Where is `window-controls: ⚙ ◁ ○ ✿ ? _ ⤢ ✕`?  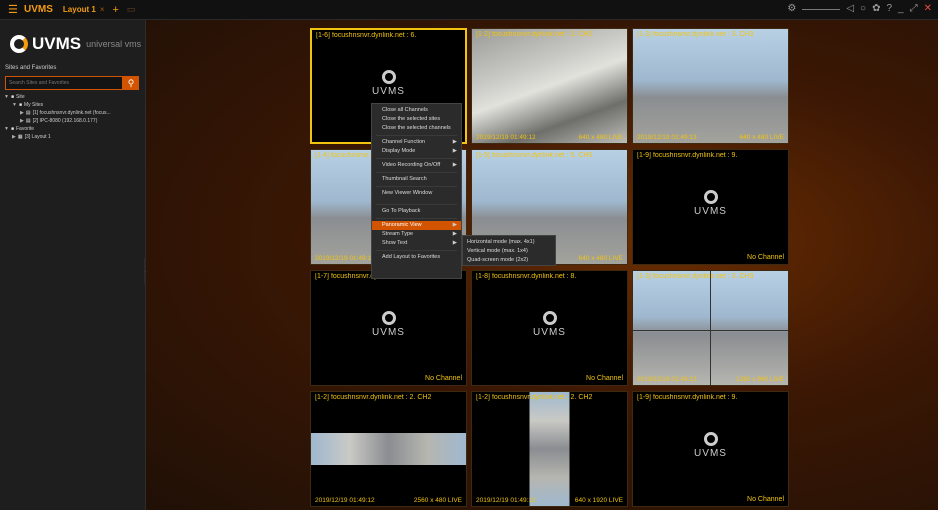
window-controls: ⚙ ◁ ○ ✿ ? _ ⤢ ✕ is located at coordinates (859, 8).